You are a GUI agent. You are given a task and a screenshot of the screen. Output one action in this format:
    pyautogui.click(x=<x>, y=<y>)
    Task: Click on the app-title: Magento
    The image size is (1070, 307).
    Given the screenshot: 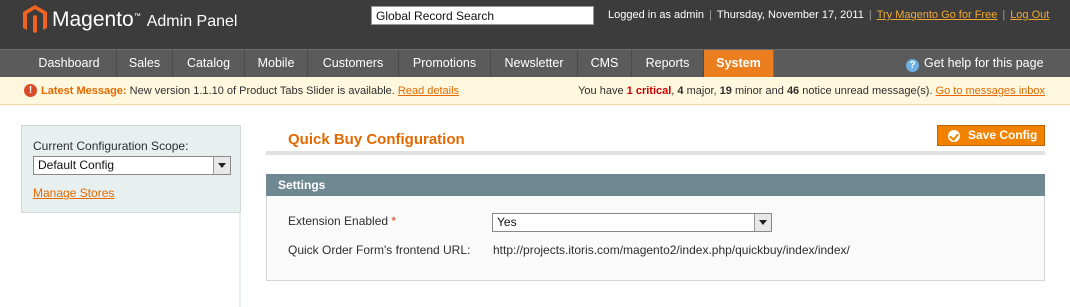 What is the action you would take?
    pyautogui.click(x=93, y=19)
    